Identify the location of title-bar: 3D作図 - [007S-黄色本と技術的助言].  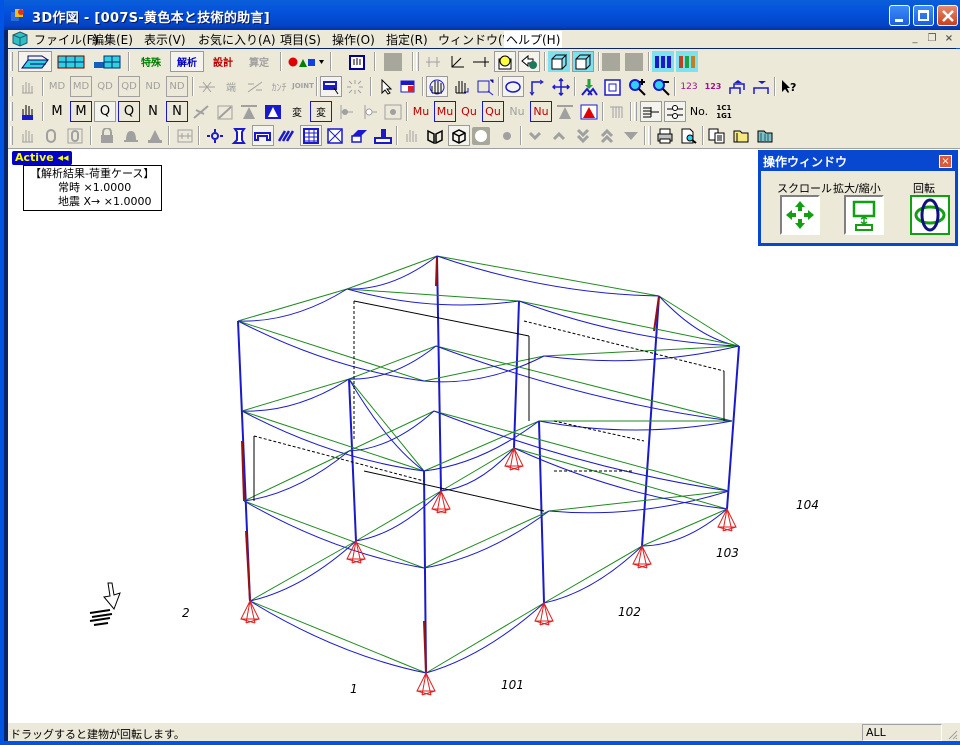
(482, 15).